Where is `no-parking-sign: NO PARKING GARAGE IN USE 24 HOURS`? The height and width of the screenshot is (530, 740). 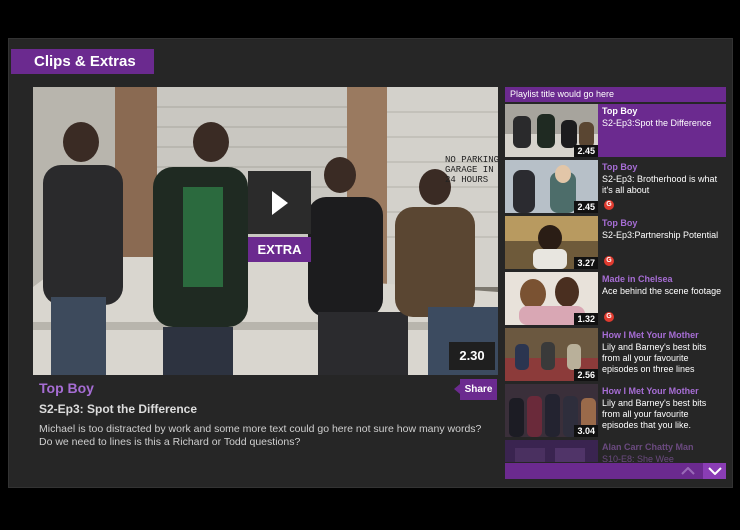 no-parking-sign: NO PARKING GARAGE IN USE 24 HOURS is located at coordinates (471, 170).